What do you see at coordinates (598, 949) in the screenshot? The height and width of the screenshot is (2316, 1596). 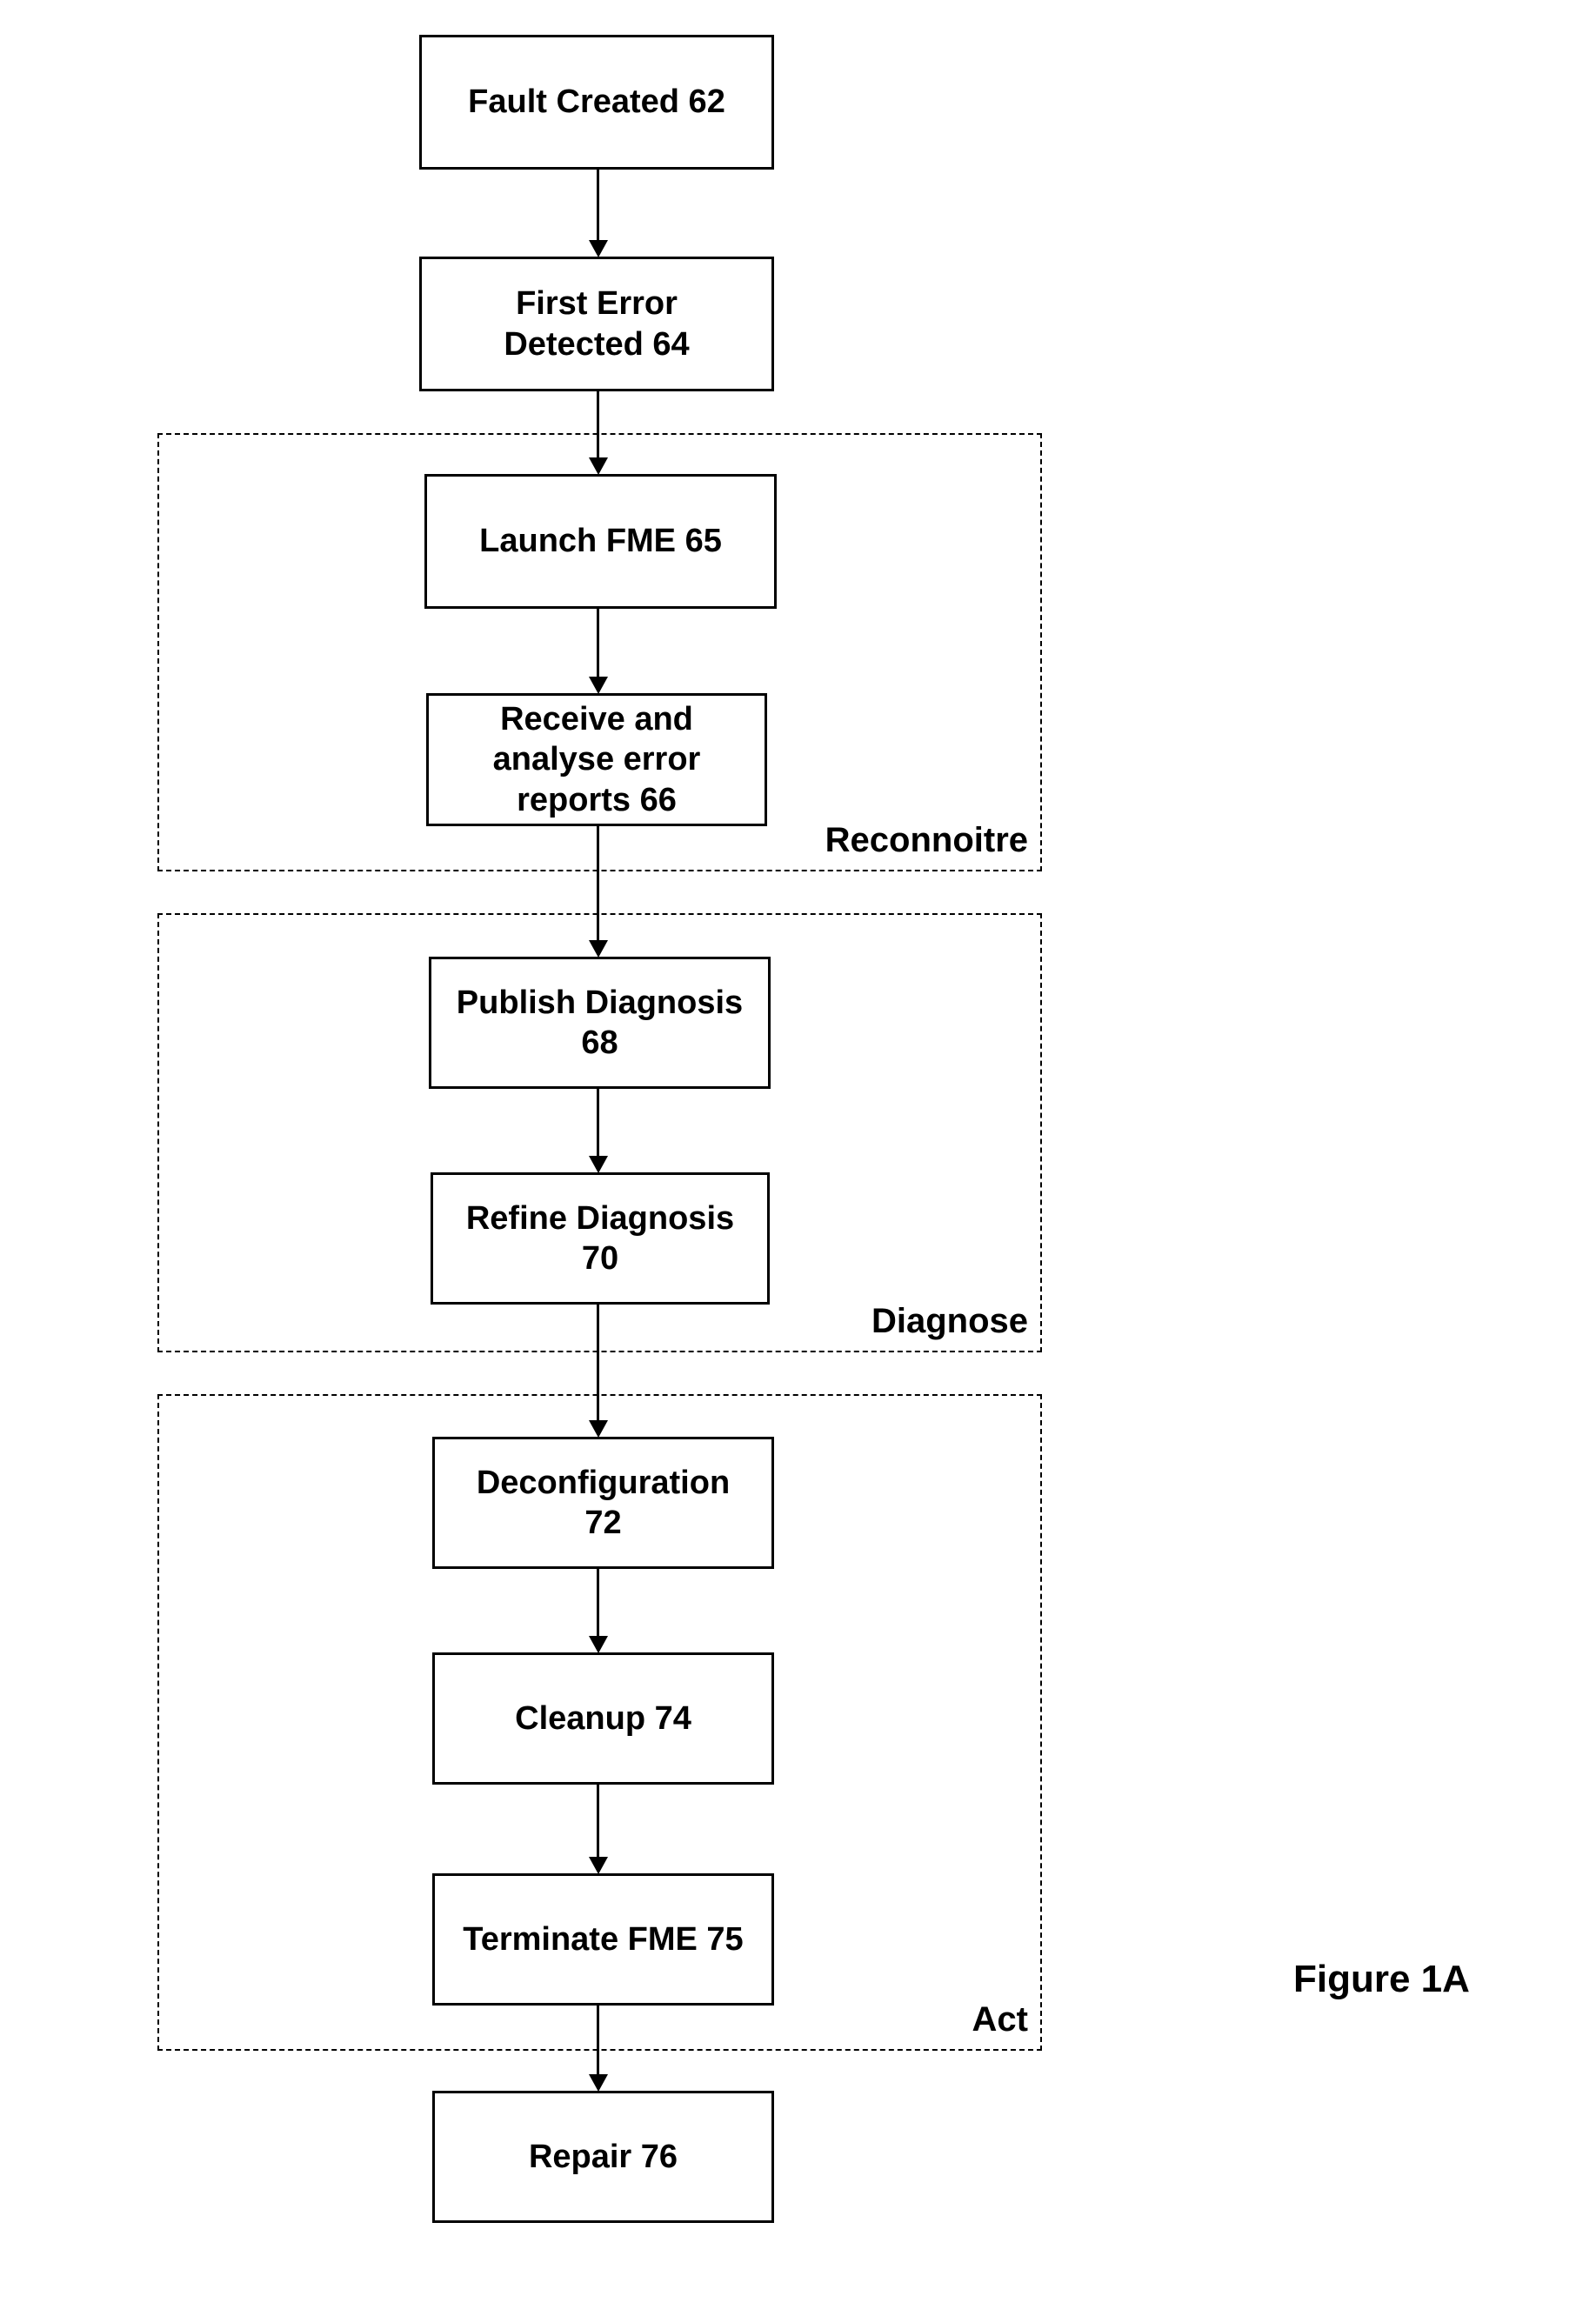 I see `arrowhead-icon-publish-diag` at bounding box center [598, 949].